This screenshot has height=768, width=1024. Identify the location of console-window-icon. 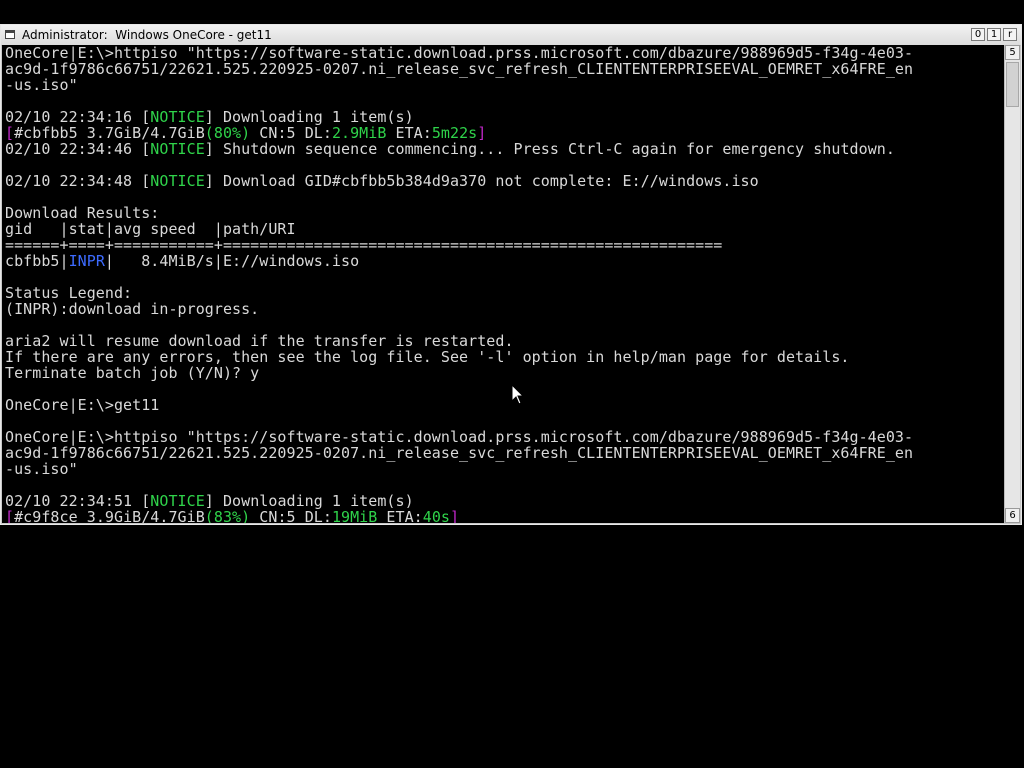
(10, 34).